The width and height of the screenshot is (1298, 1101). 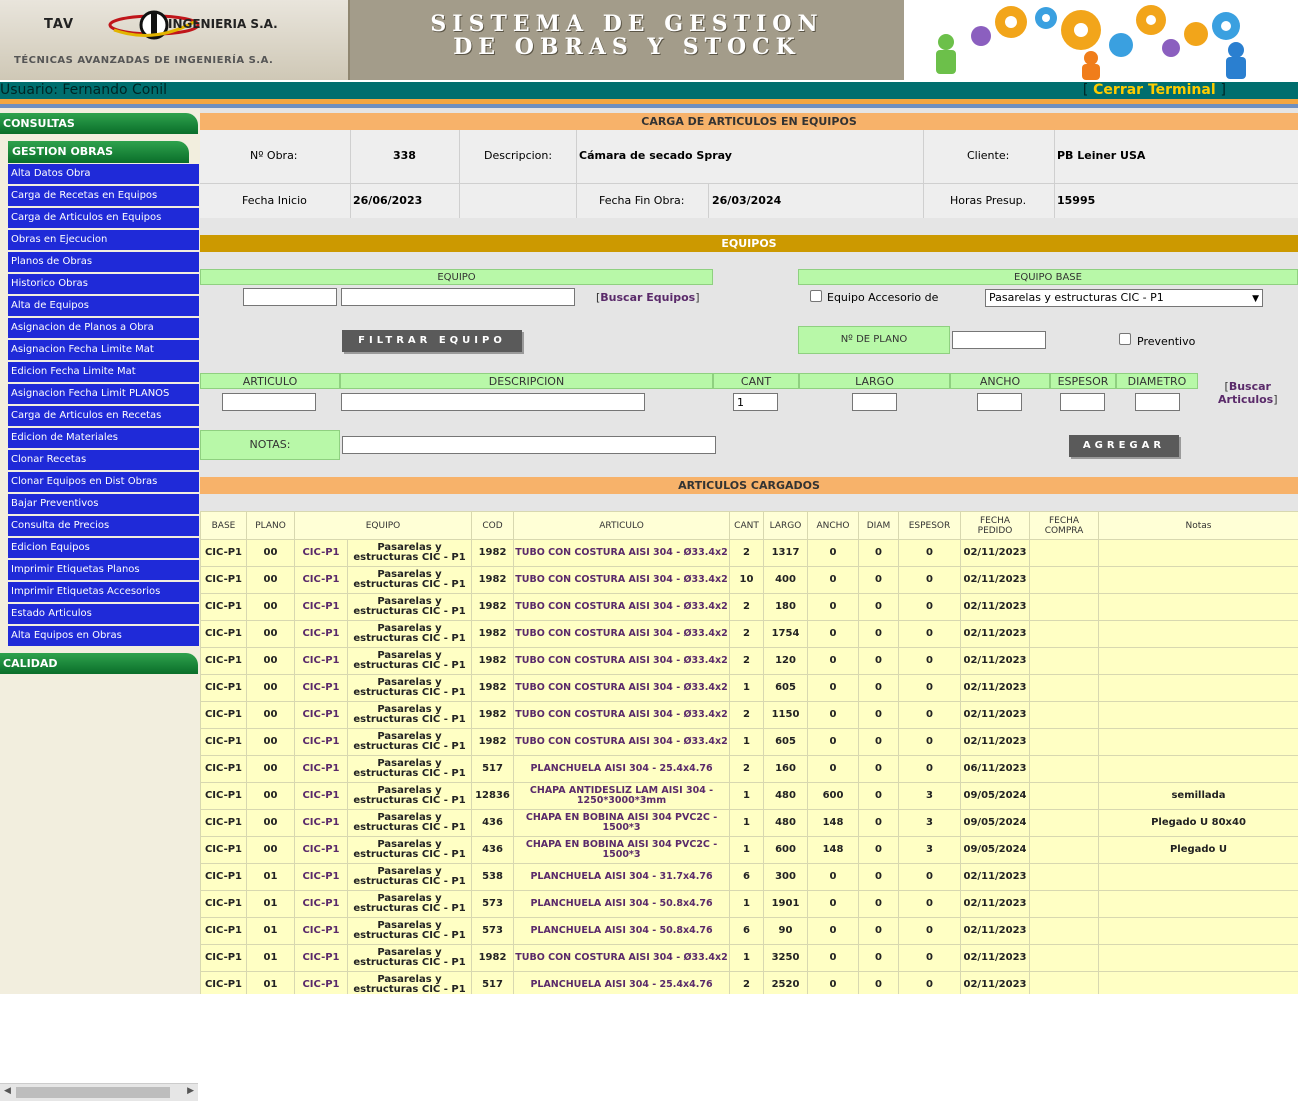 I want to click on sidebar-calidad: CALIDAD, so click(x=99, y=663).